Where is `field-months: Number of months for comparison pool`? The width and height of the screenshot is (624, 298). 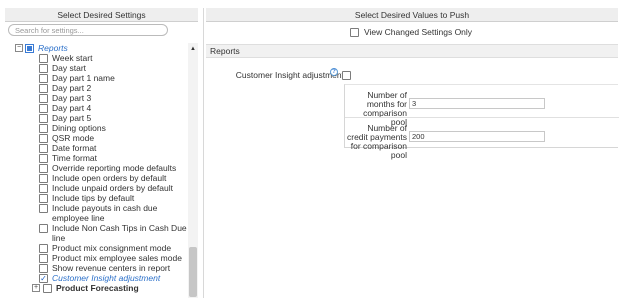 field-months: Number of months for comparison pool is located at coordinates (482, 106).